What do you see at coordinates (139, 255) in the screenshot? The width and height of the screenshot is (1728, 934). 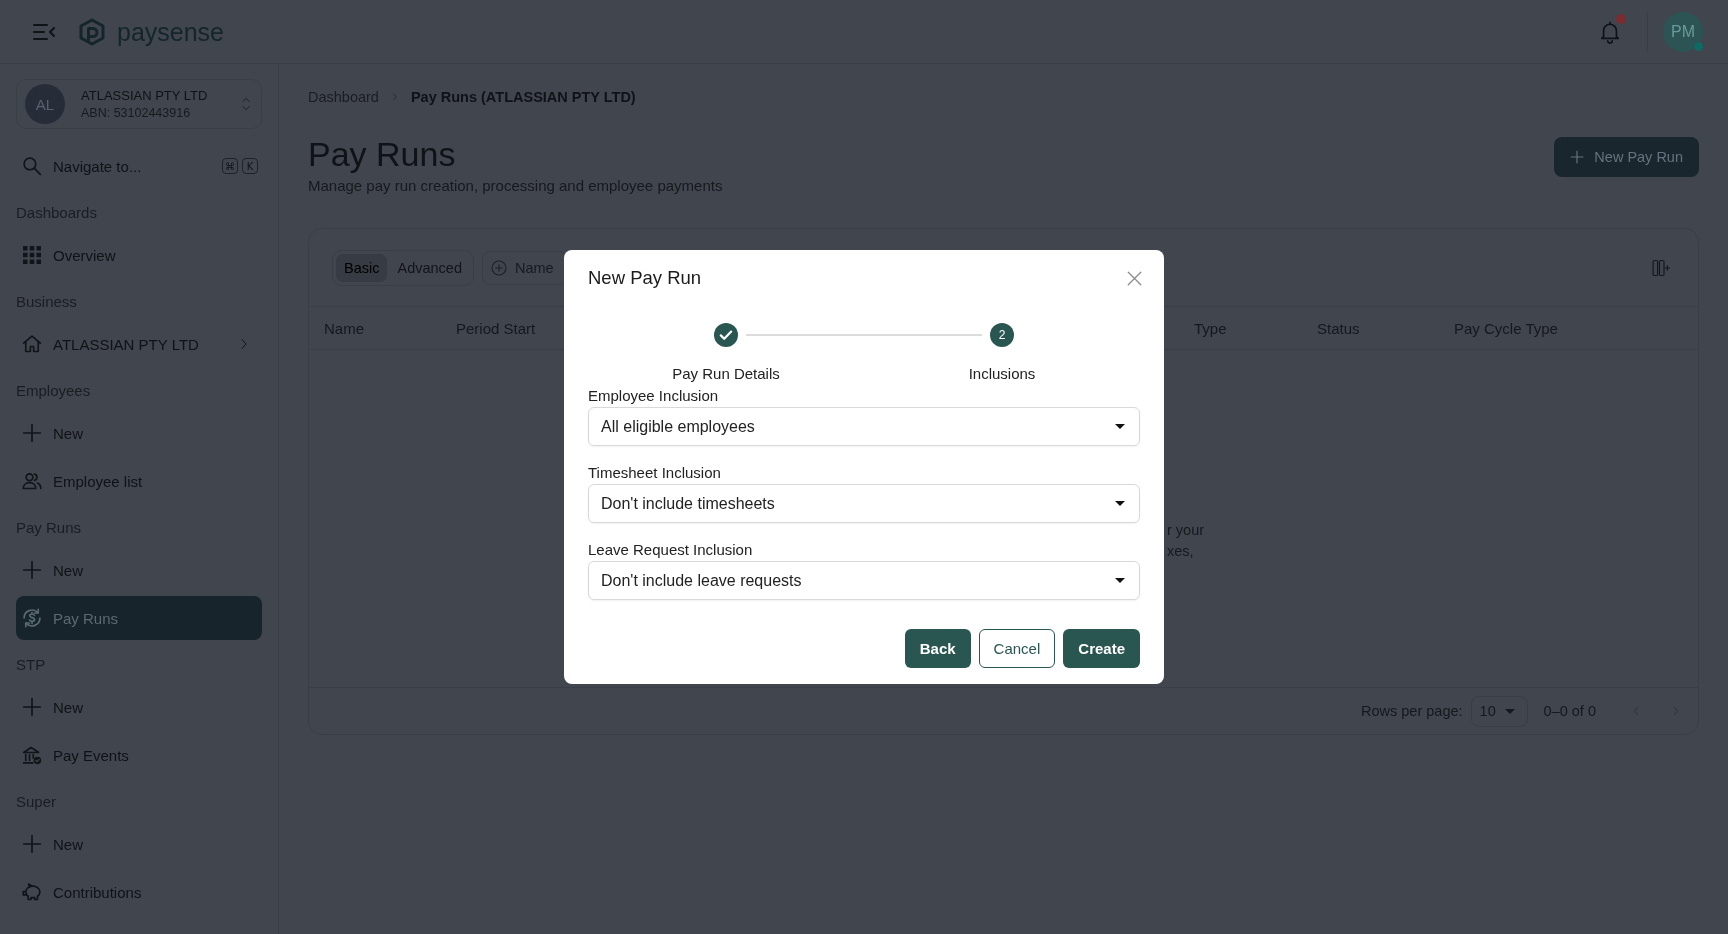 I see `sidebar-item: Overview` at bounding box center [139, 255].